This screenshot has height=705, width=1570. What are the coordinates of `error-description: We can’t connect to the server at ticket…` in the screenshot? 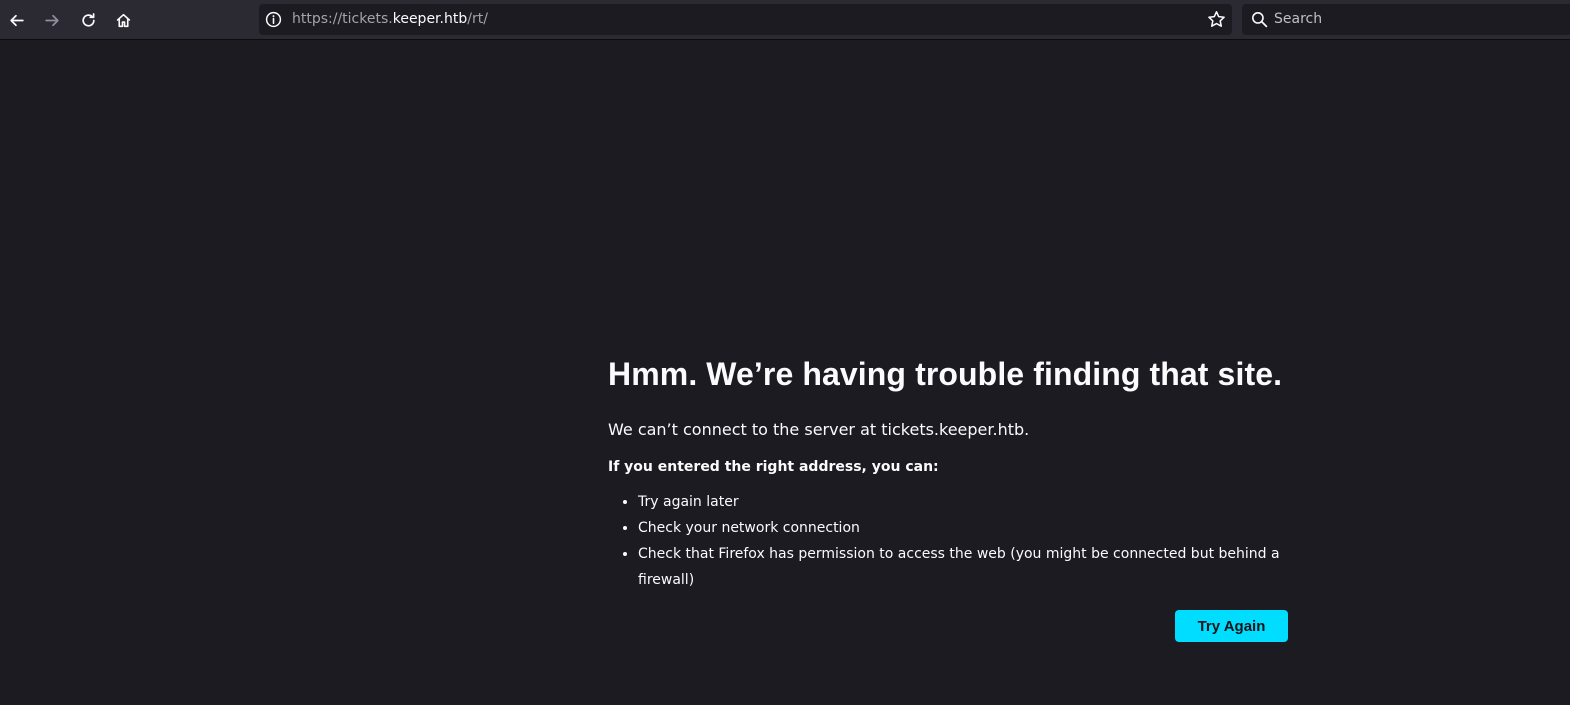 It's located at (819, 429).